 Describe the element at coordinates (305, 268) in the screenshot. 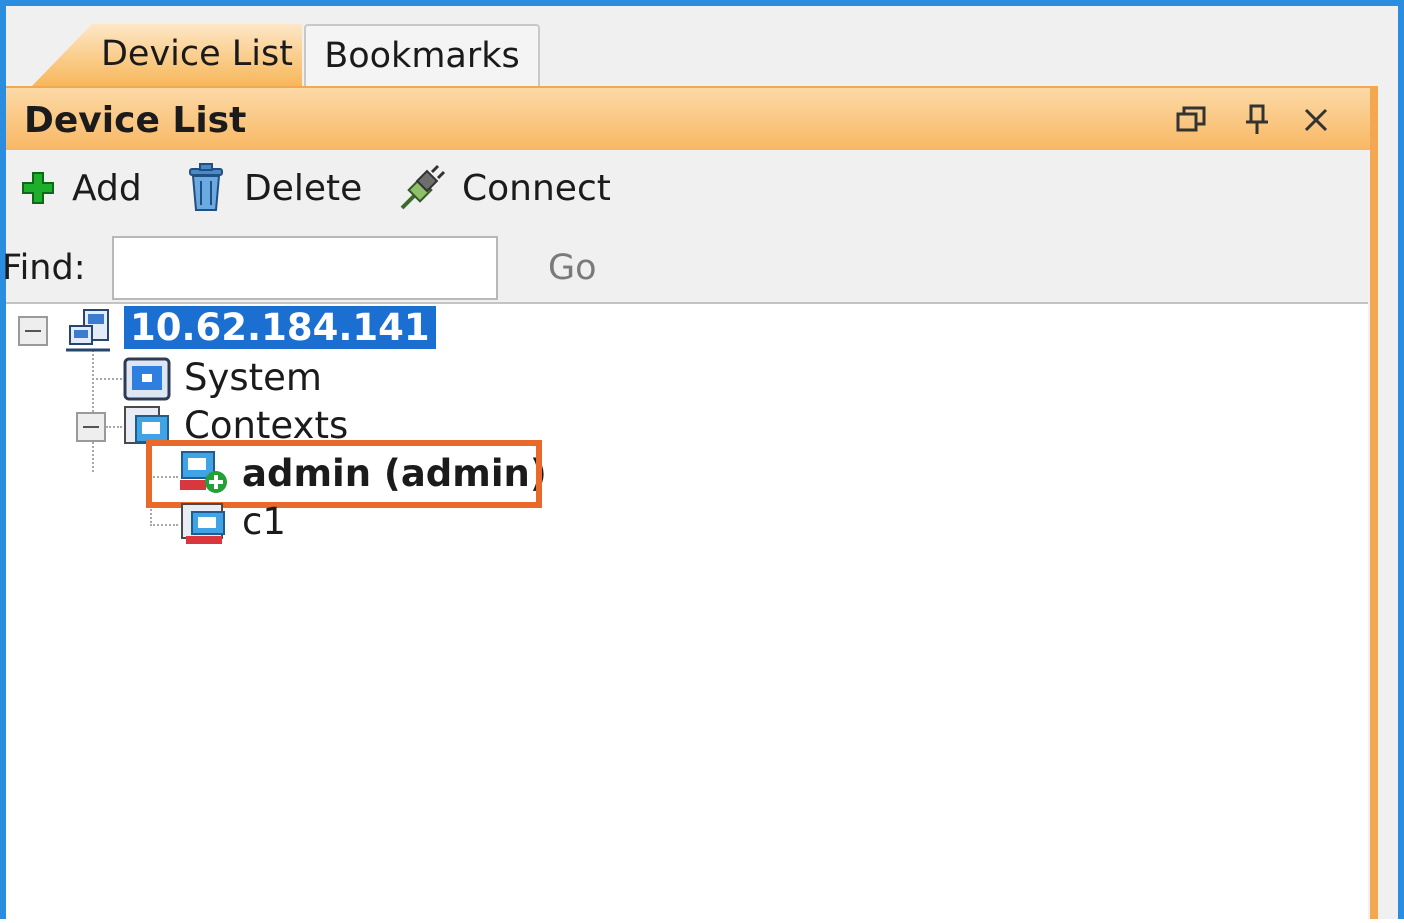

I see `find-input` at that location.